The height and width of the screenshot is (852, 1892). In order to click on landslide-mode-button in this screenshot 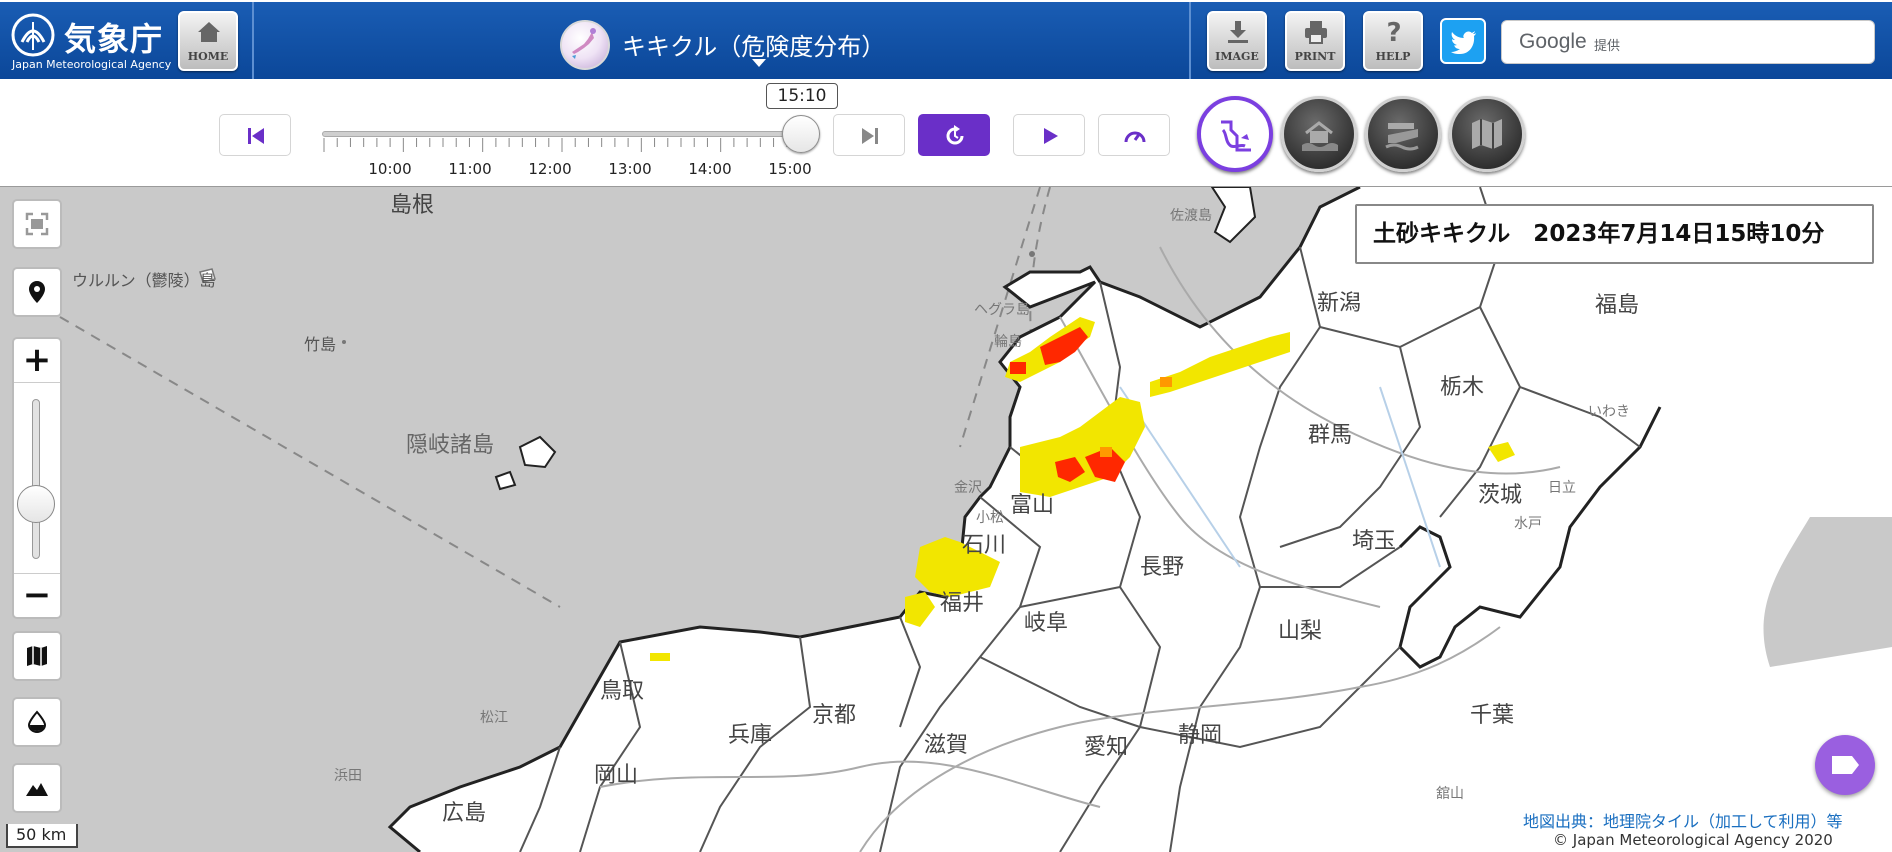, I will do `click(1235, 134)`.